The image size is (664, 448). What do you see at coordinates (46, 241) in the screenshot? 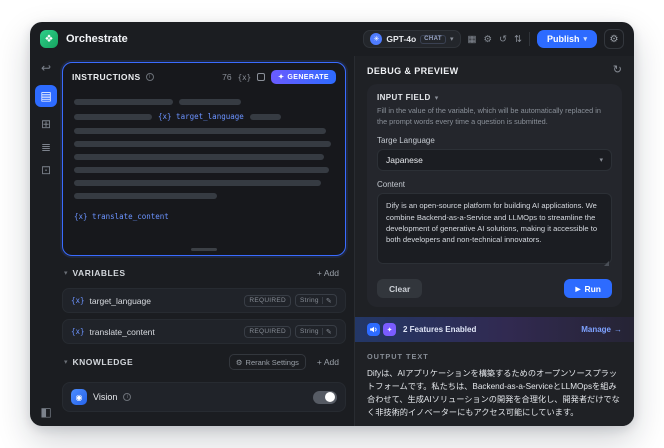
I see `sidebar: ↩ ▤ ⊞ ≣ ⊡ ◧` at bounding box center [46, 241].